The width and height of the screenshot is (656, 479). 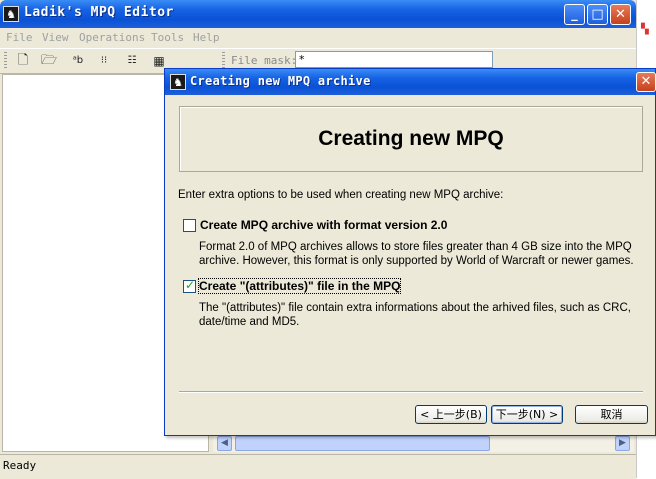 I want to click on attributes-checkbox, so click(x=189, y=285).